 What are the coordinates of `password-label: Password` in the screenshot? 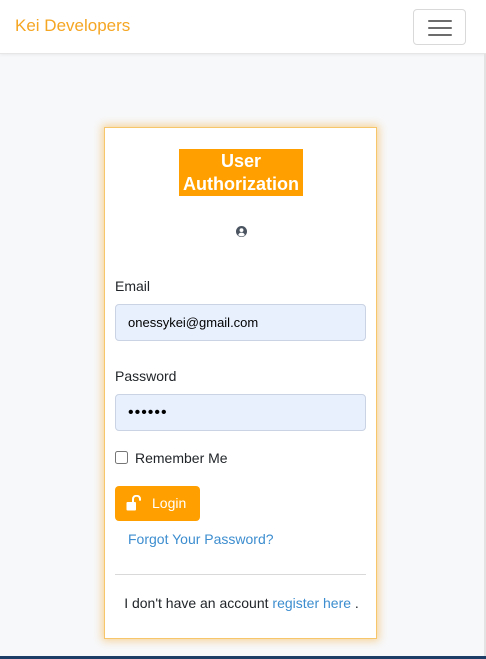 It's located at (146, 376).